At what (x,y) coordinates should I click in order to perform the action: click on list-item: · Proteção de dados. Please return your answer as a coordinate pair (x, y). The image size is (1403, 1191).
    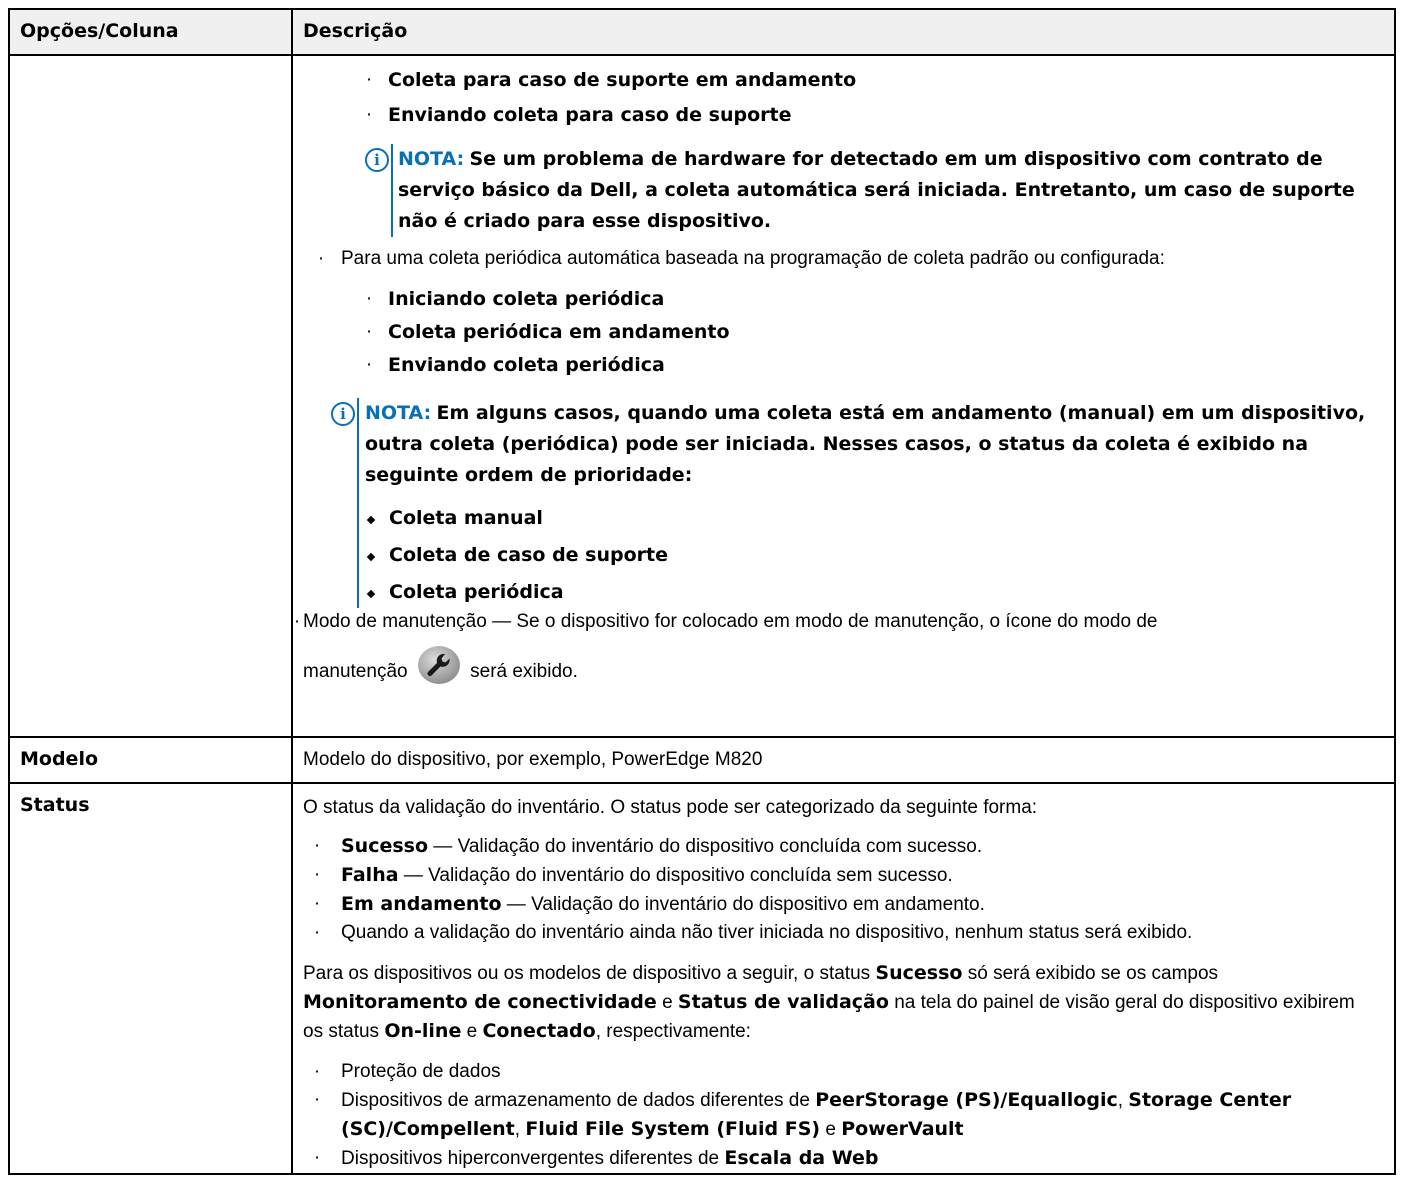
    Looking at the image, I should click on (841, 1072).